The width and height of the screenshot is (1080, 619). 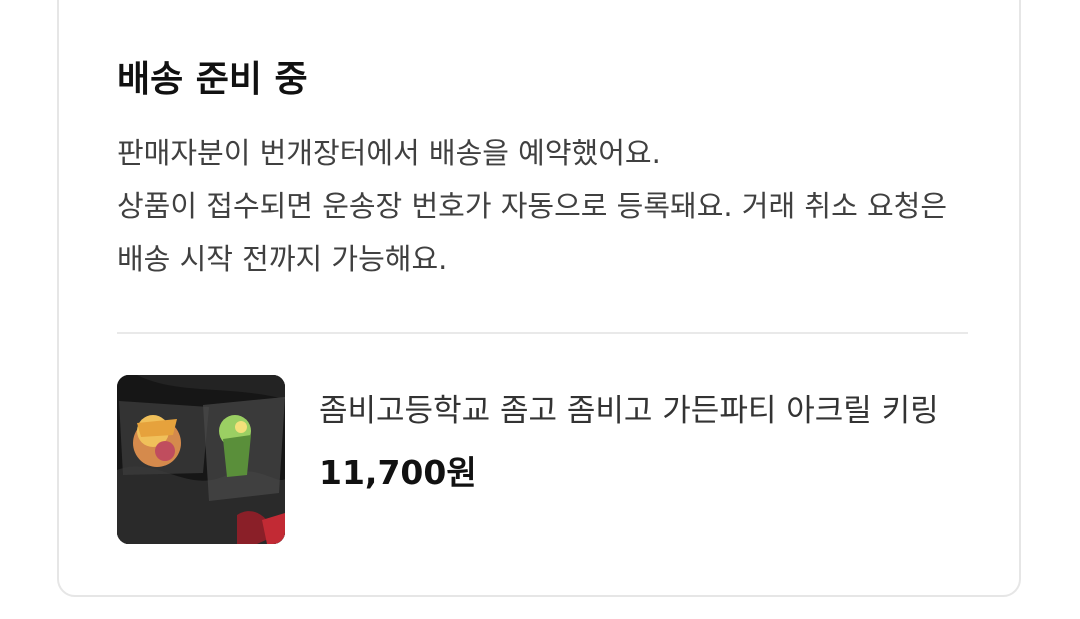 I want to click on description-line-1: 판매자분이 번개장터에서 배송을 예약했어요., so click(x=389, y=153).